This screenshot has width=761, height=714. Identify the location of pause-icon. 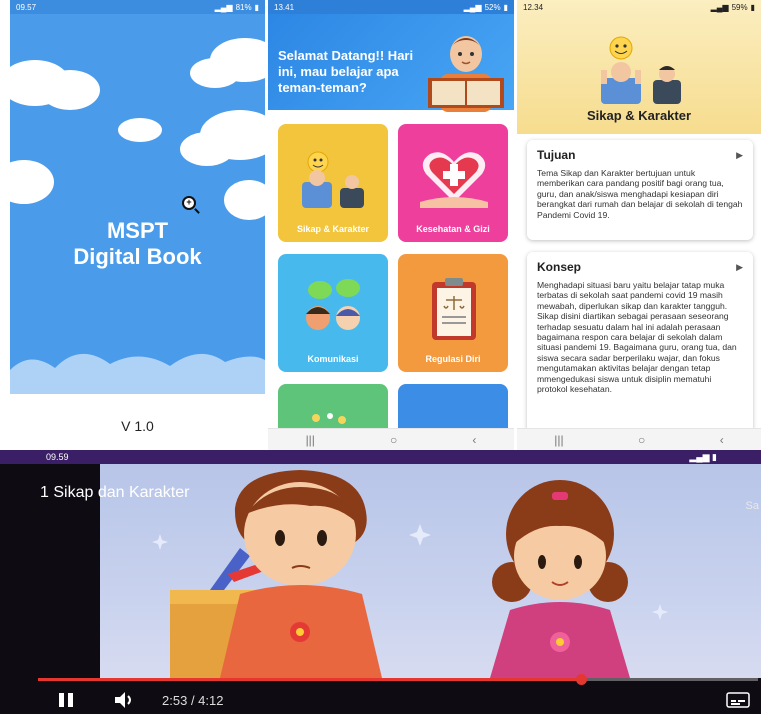
(66, 700).